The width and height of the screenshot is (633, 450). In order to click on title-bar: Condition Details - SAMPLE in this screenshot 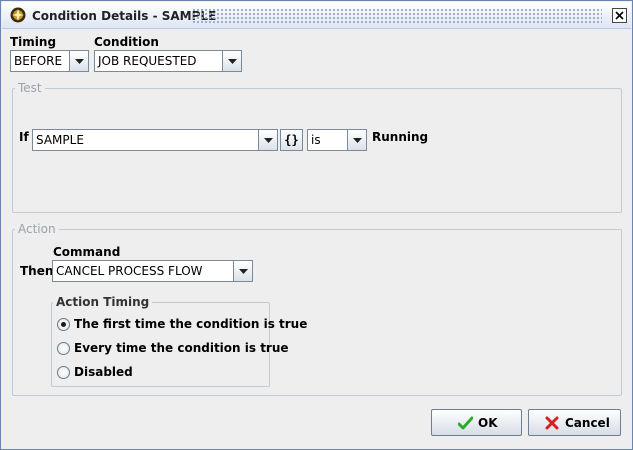, I will do `click(316, 15)`.